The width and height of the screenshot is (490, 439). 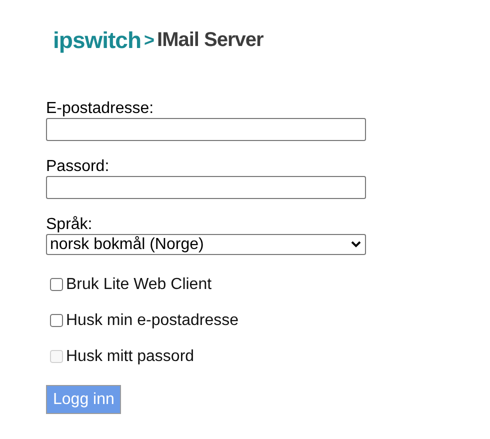 I want to click on language-select: norsk bokmål (Norge), so click(x=206, y=244).